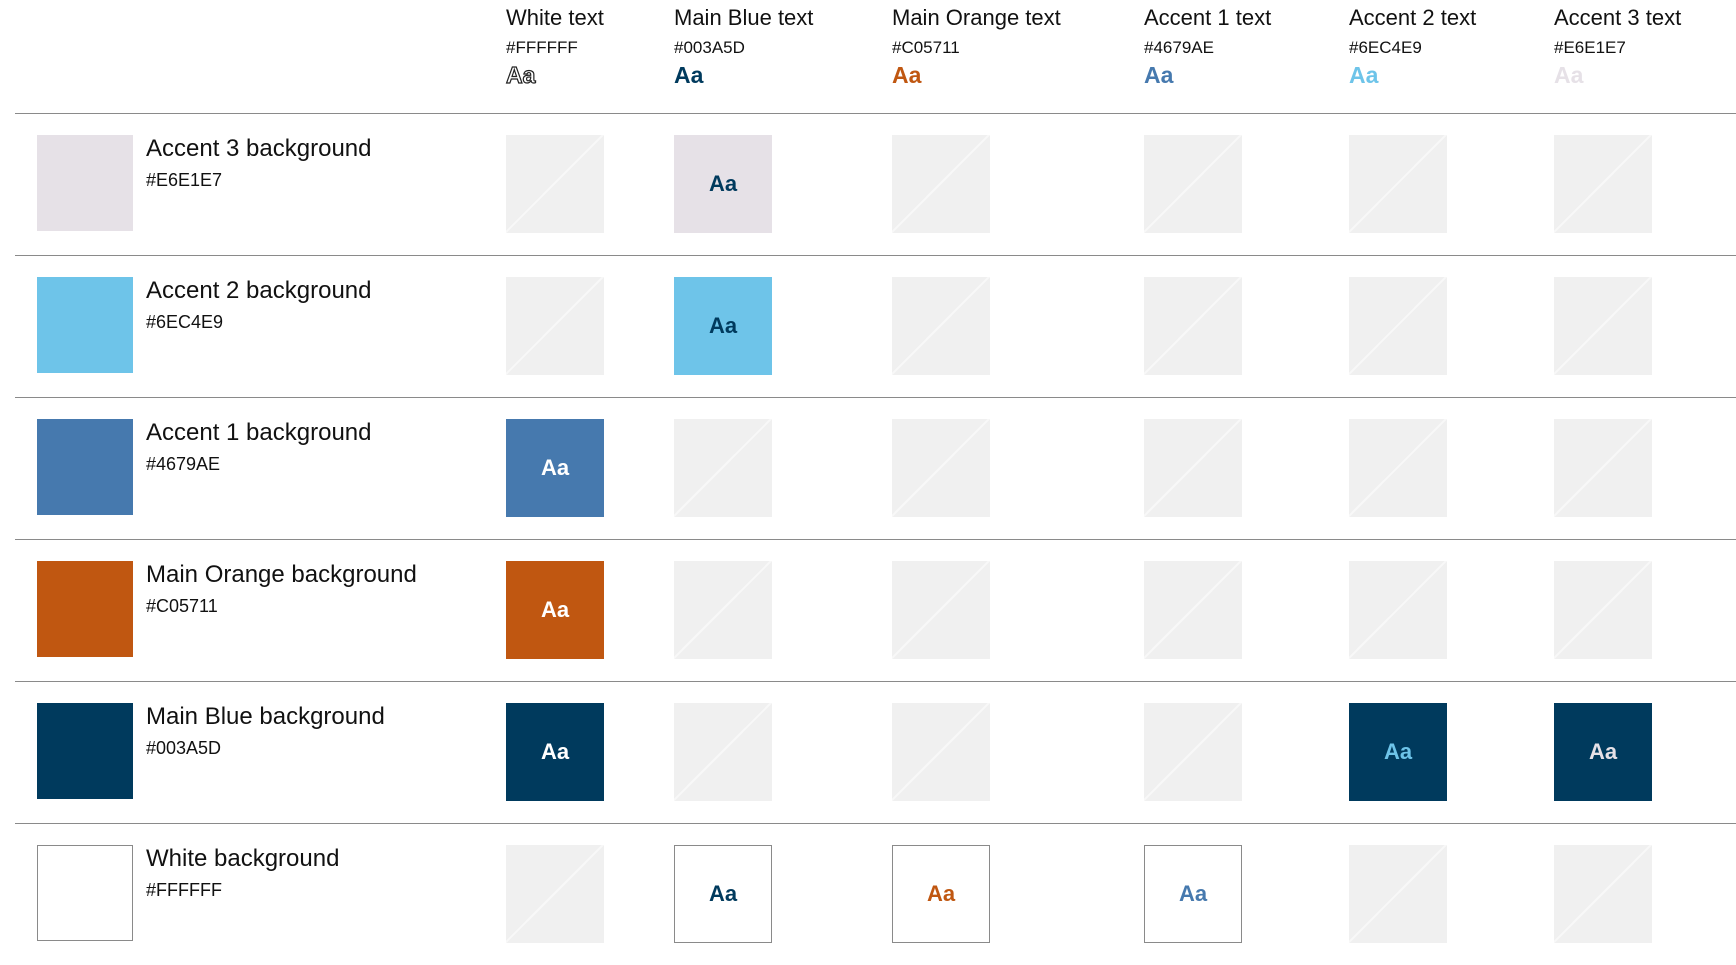 Image resolution: width=1736 pixels, height=965 pixels. I want to click on column-hex-code: #4679AE, so click(1179, 47).